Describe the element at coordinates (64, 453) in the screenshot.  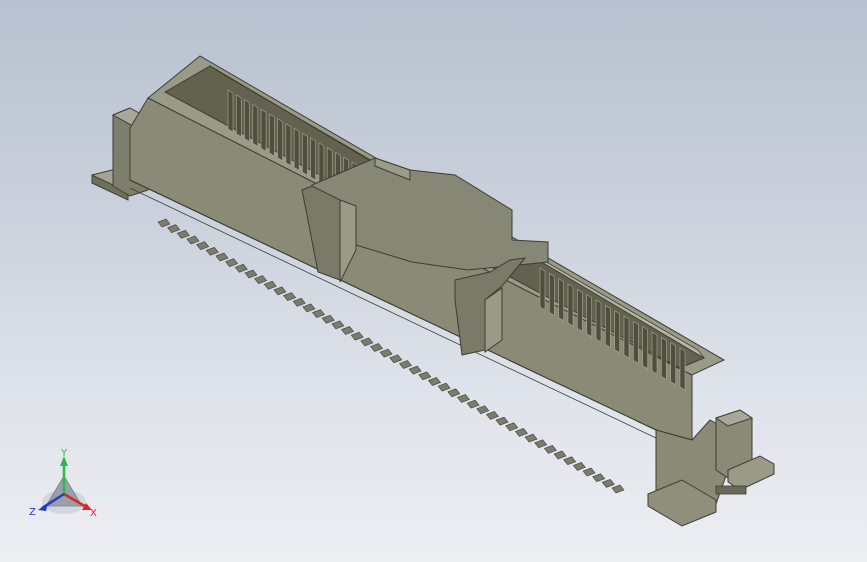
I see `y-axis-label: Y` at that location.